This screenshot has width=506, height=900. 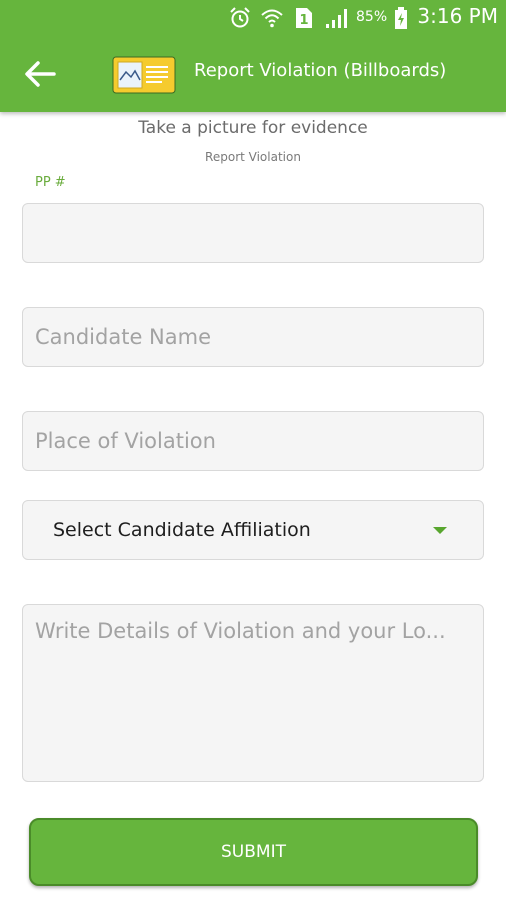 I want to click on status-time: 3:16 PM, so click(x=457, y=16).